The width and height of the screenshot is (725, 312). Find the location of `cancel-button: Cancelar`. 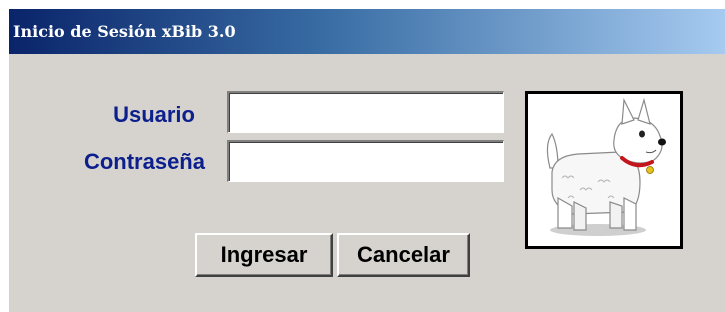

cancel-button: Cancelar is located at coordinates (403, 255).